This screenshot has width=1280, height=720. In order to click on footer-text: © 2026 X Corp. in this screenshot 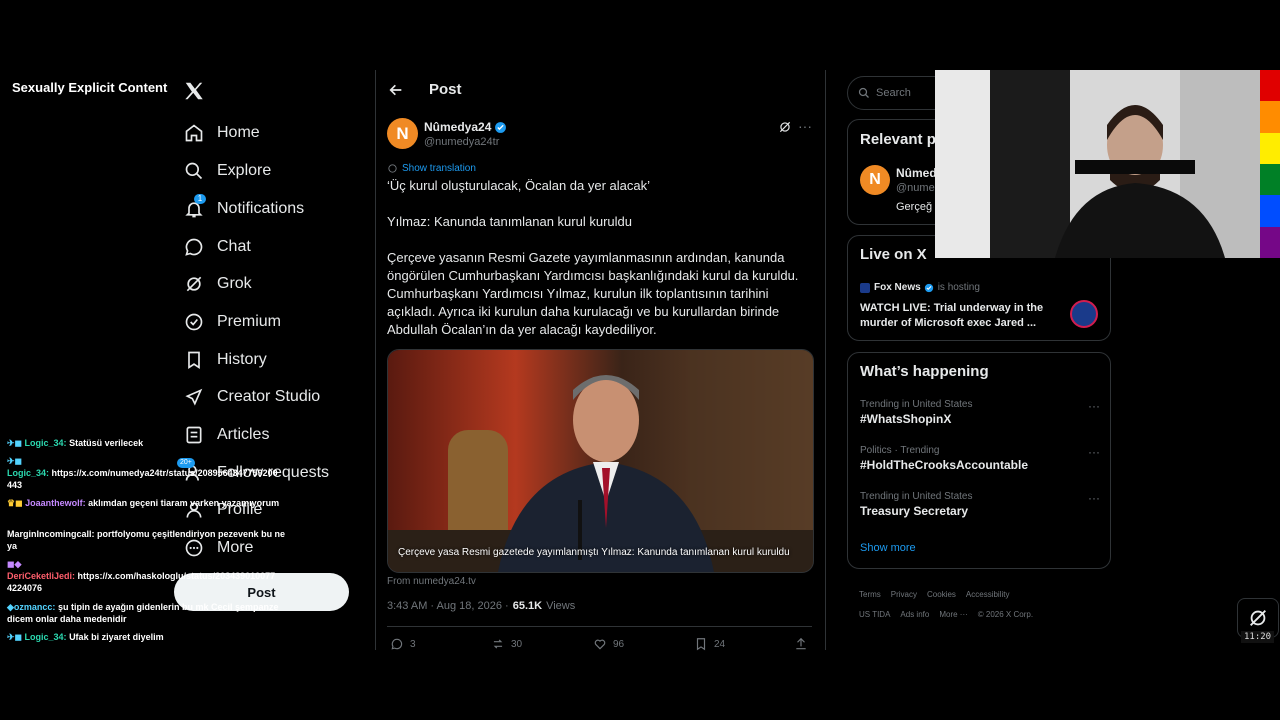, I will do `click(1005, 614)`.